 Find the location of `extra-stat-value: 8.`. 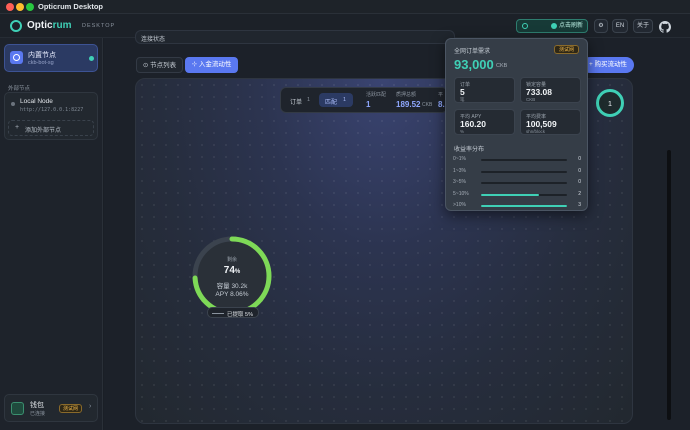

extra-stat-value: 8. is located at coordinates (441, 104).